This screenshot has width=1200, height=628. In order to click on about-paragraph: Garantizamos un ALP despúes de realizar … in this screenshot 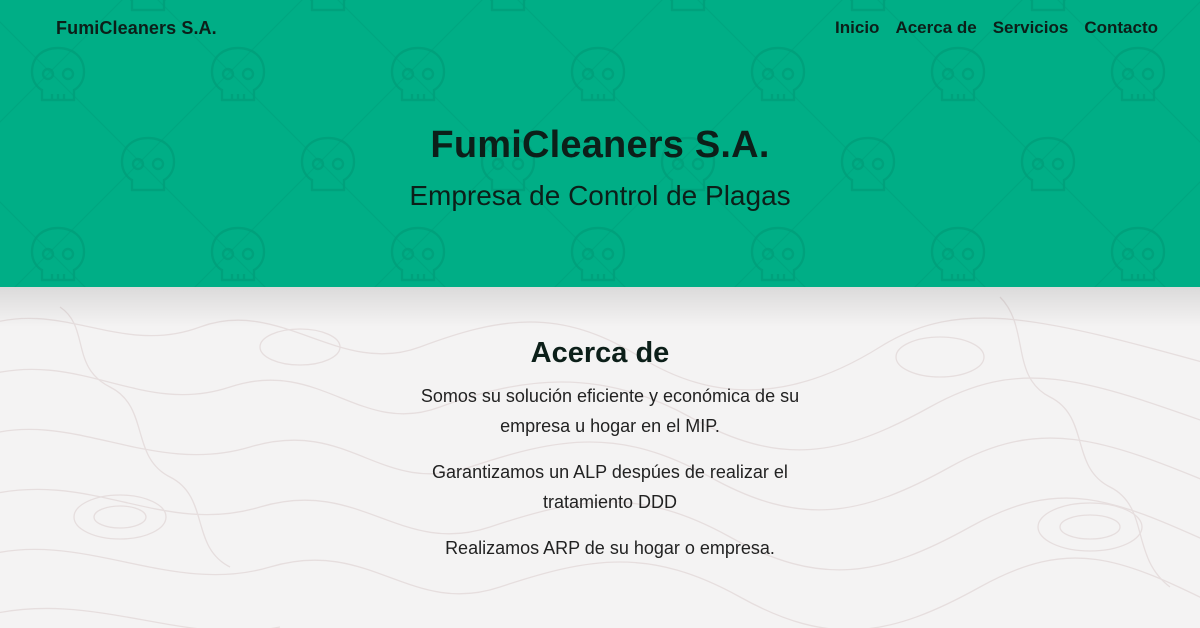, I will do `click(610, 487)`.